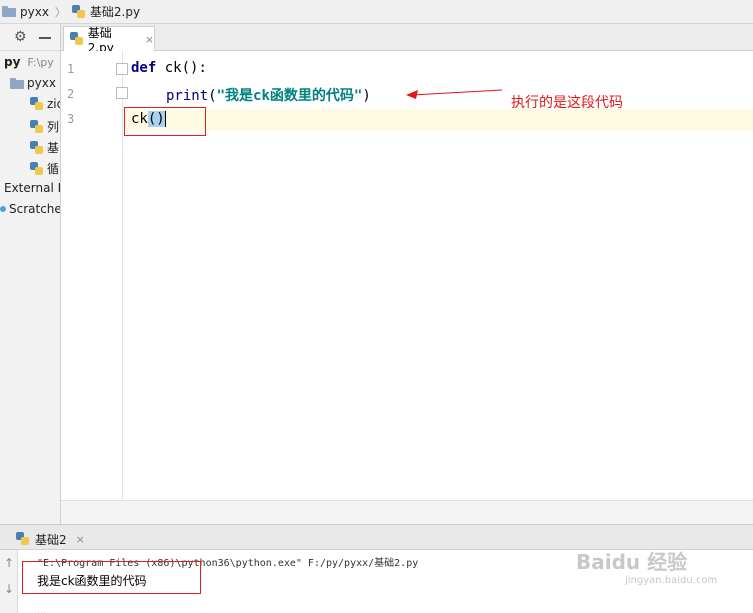  Describe the element at coordinates (407, 39) in the screenshot. I see `editor-tabbar: 基础2.py ×` at that location.